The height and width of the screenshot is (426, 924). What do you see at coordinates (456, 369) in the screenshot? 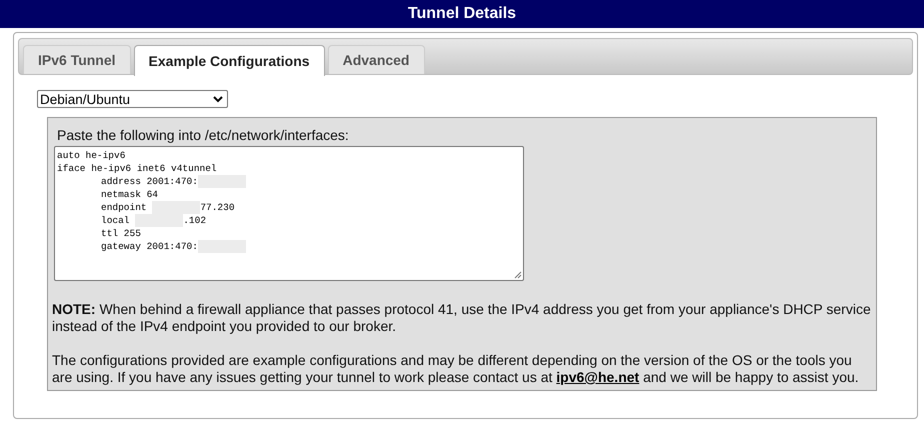
I see `disclaimer-text: The configurations provided are example configurations and may be different depending on the version of the OS or the tools you are using. If you have any issues getting your tunnel to work please contact us at ipv6@he.net and we will be happy to assist you.` at bounding box center [456, 369].